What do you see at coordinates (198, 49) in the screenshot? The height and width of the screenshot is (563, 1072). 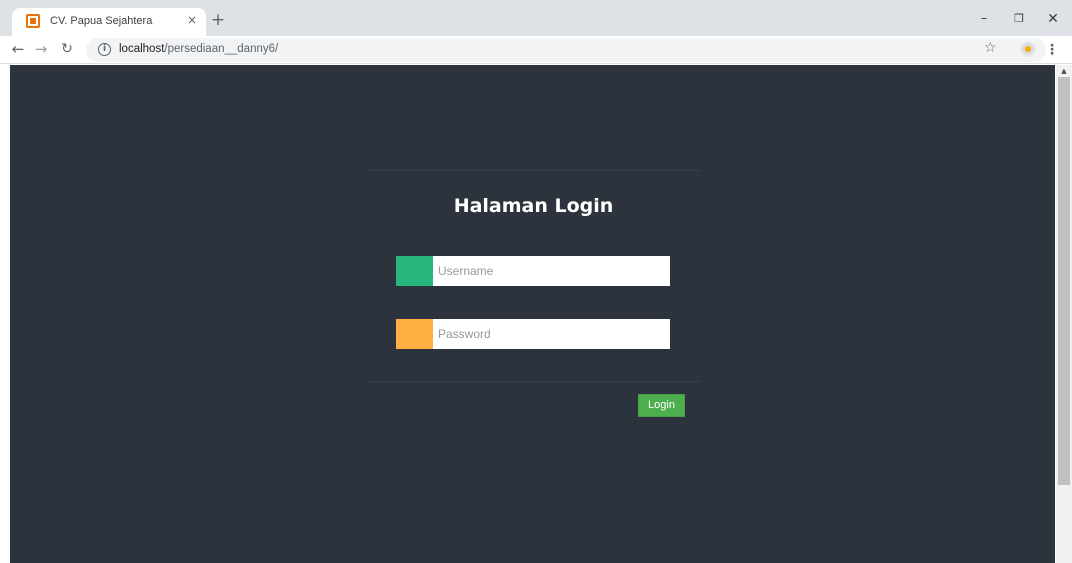 I see `url-text: localhost/persediaan__danny6/` at bounding box center [198, 49].